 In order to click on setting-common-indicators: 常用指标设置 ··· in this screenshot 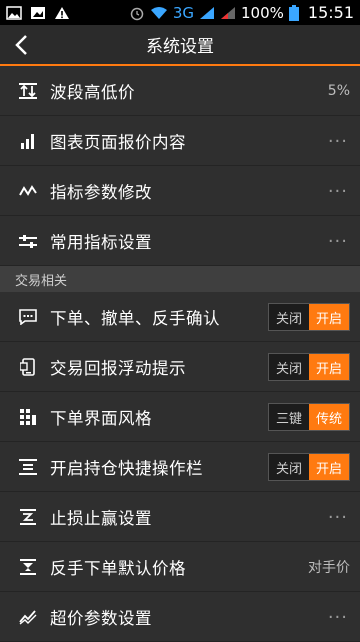, I will do `click(180, 241)`.